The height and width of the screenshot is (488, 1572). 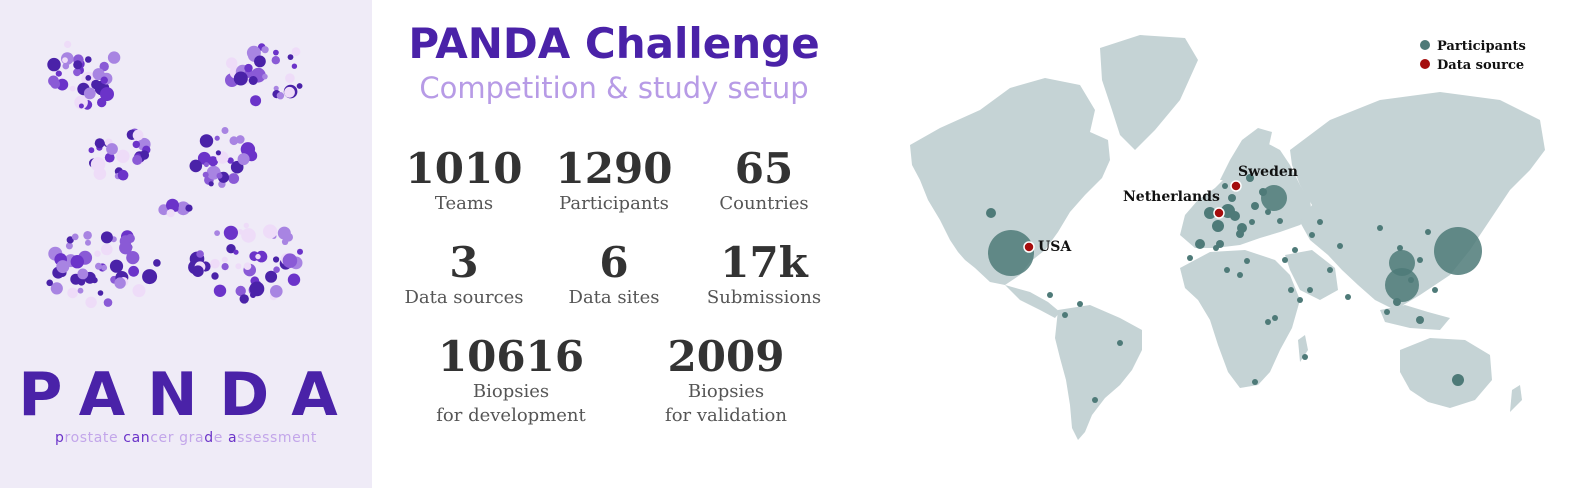 I want to click on south-america, so click(x=1098, y=372).